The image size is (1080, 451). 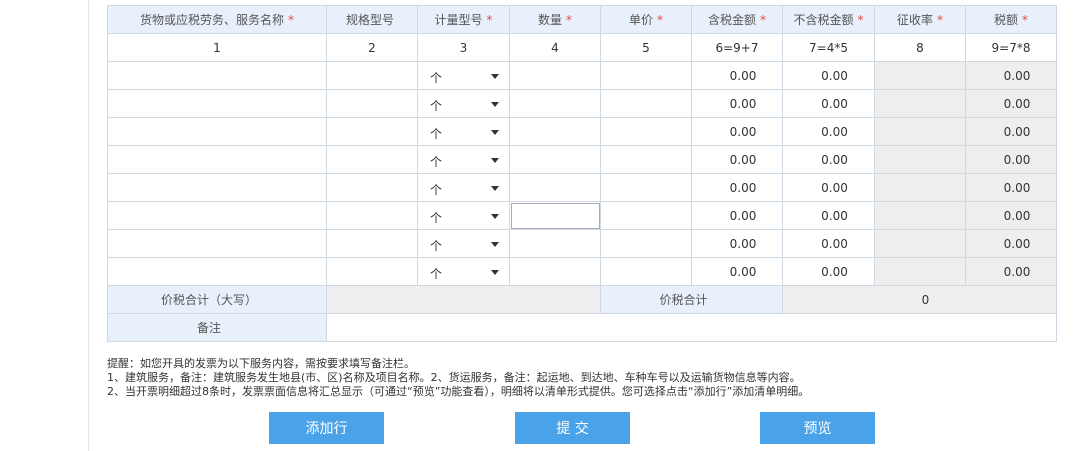 What do you see at coordinates (217, 299) in the screenshot?
I see `uppercase-total-label: 价税合计（大写）` at bounding box center [217, 299].